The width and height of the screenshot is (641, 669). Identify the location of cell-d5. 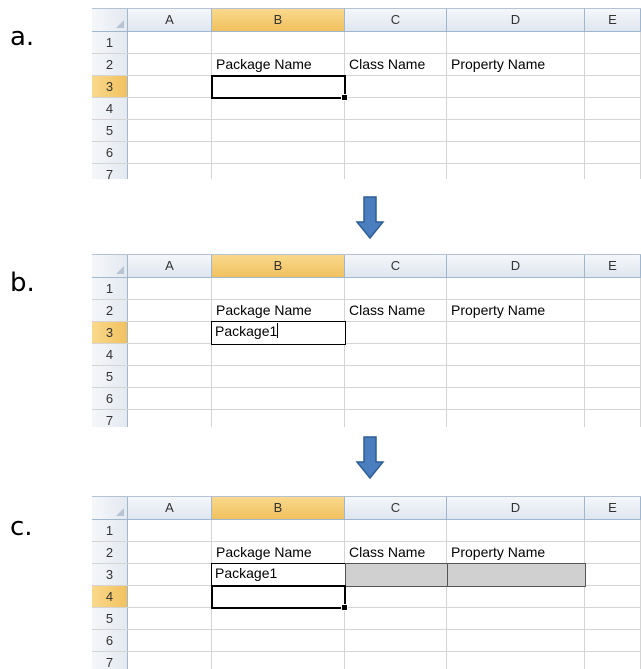
(516, 618).